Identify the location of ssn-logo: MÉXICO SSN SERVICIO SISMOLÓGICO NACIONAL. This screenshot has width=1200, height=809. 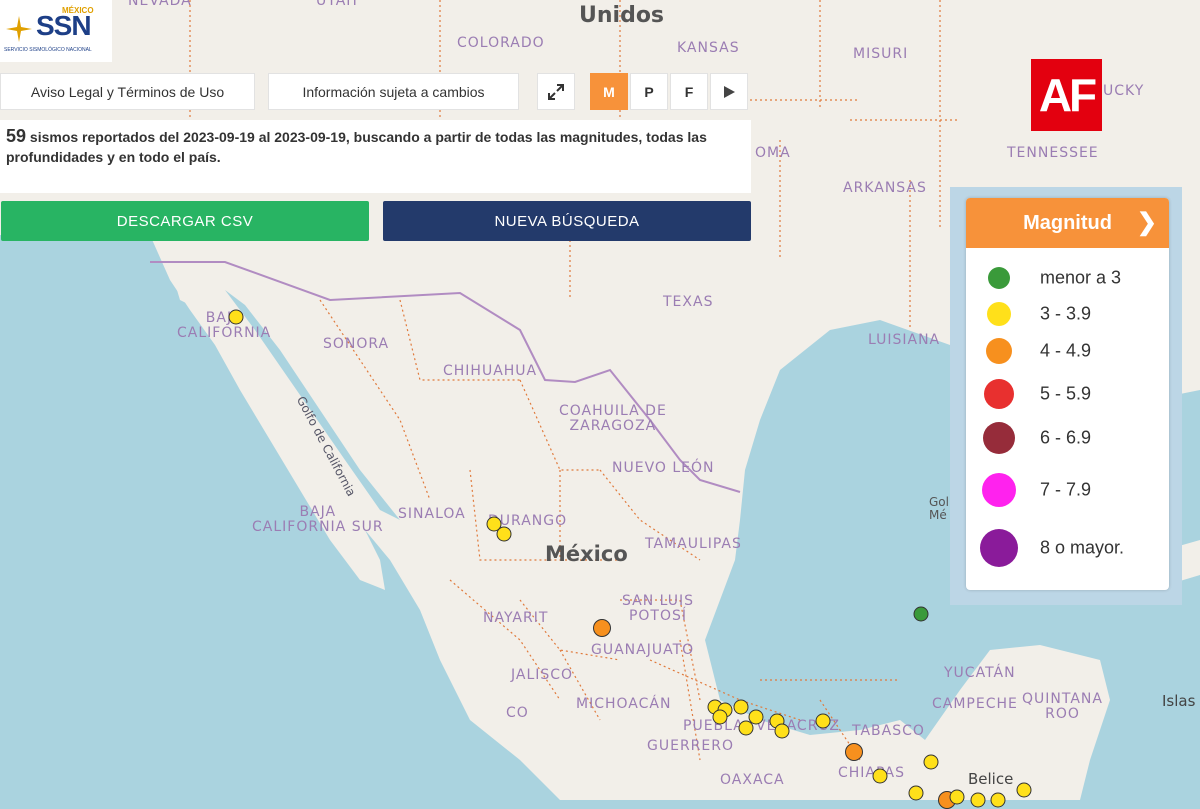
(56, 31).